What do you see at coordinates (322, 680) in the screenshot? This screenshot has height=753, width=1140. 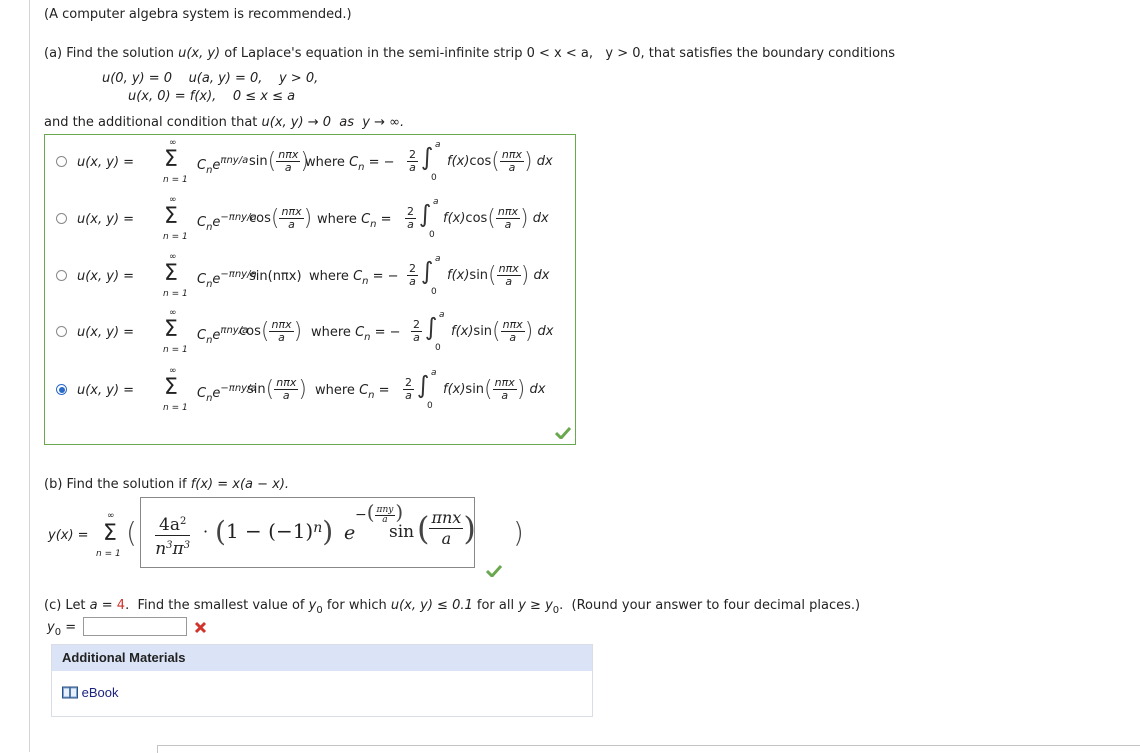 I see `additional-materials-panel: Additional Materials eBook` at bounding box center [322, 680].